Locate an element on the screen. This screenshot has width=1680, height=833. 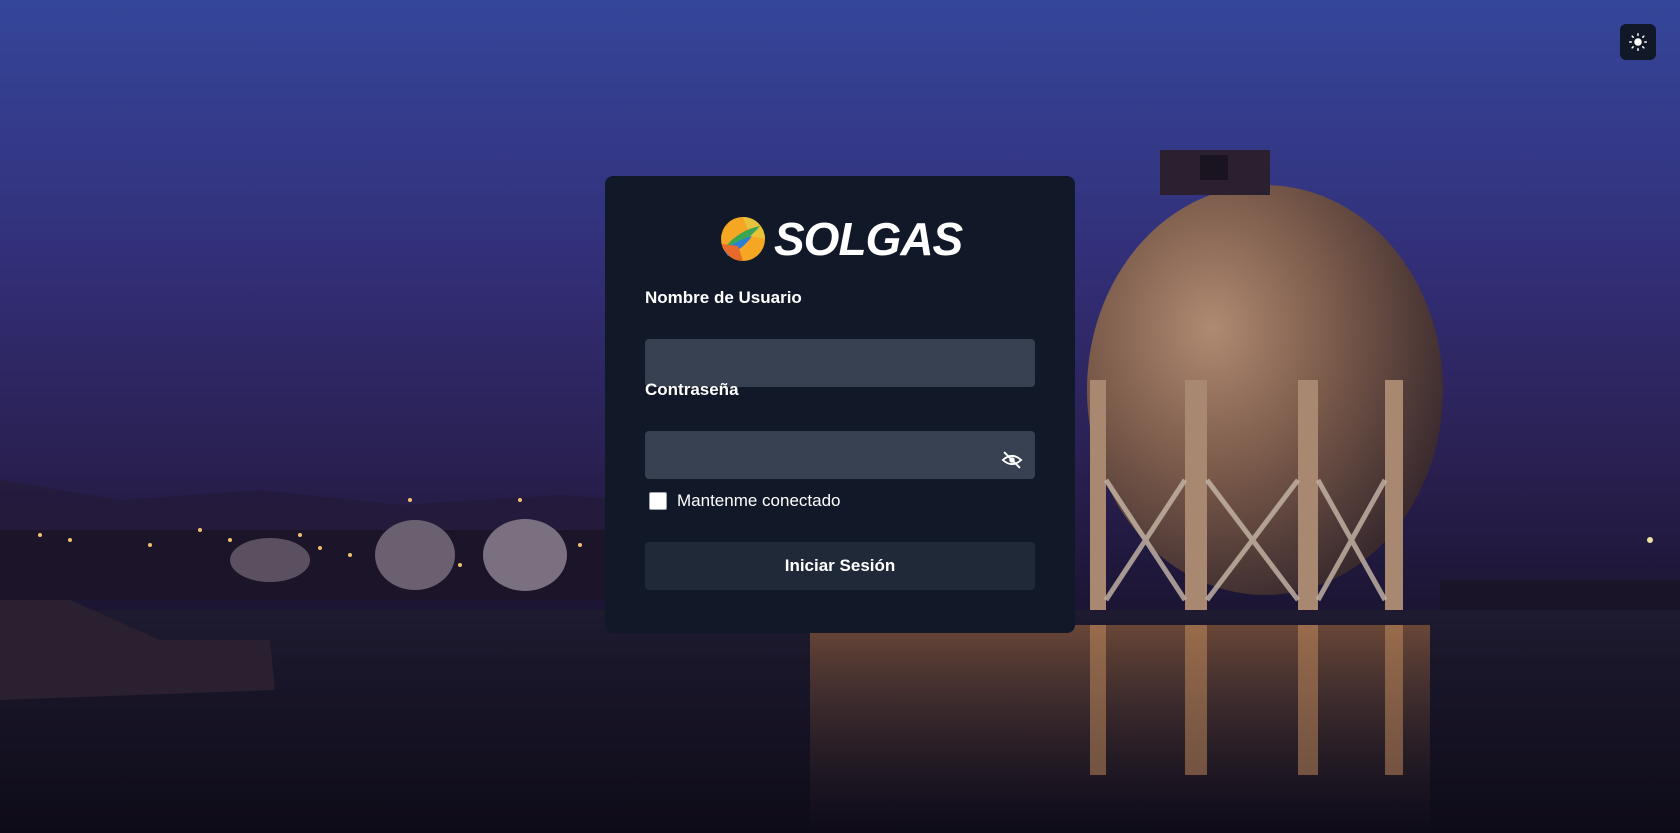
remember-me-checkbox is located at coordinates (658, 501).